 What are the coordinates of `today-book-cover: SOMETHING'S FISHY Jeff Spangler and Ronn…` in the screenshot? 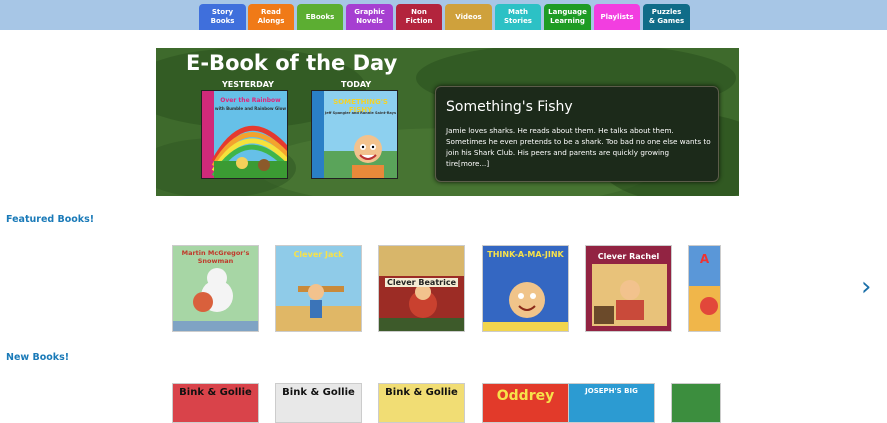 It's located at (354, 134).